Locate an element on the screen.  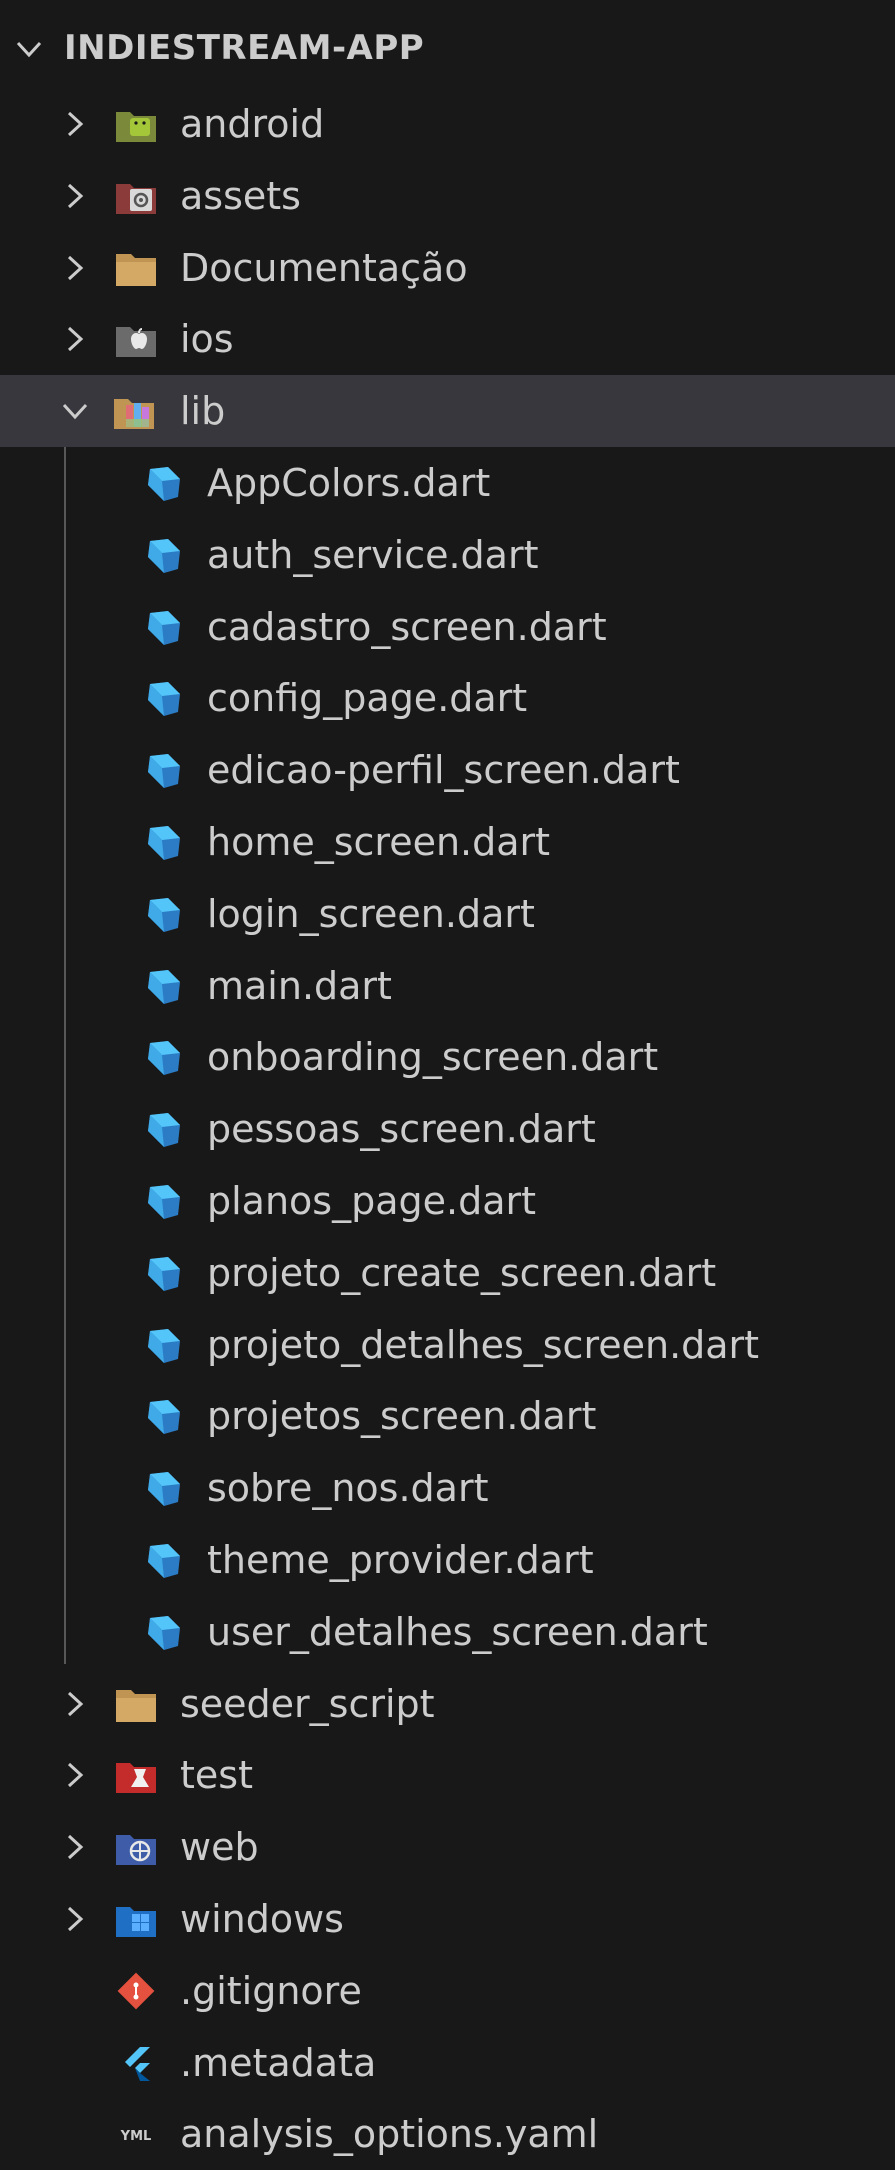
ios-folder-icon is located at coordinates (136, 339).